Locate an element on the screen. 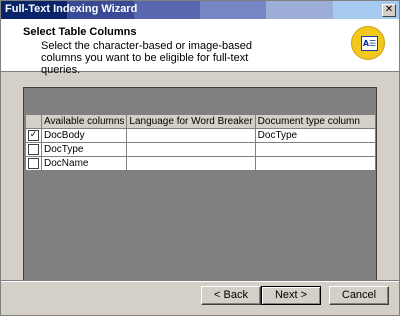 Image resolution: width=400 pixels, height=316 pixels. page-title: Select Table Columns is located at coordinates (80, 32).